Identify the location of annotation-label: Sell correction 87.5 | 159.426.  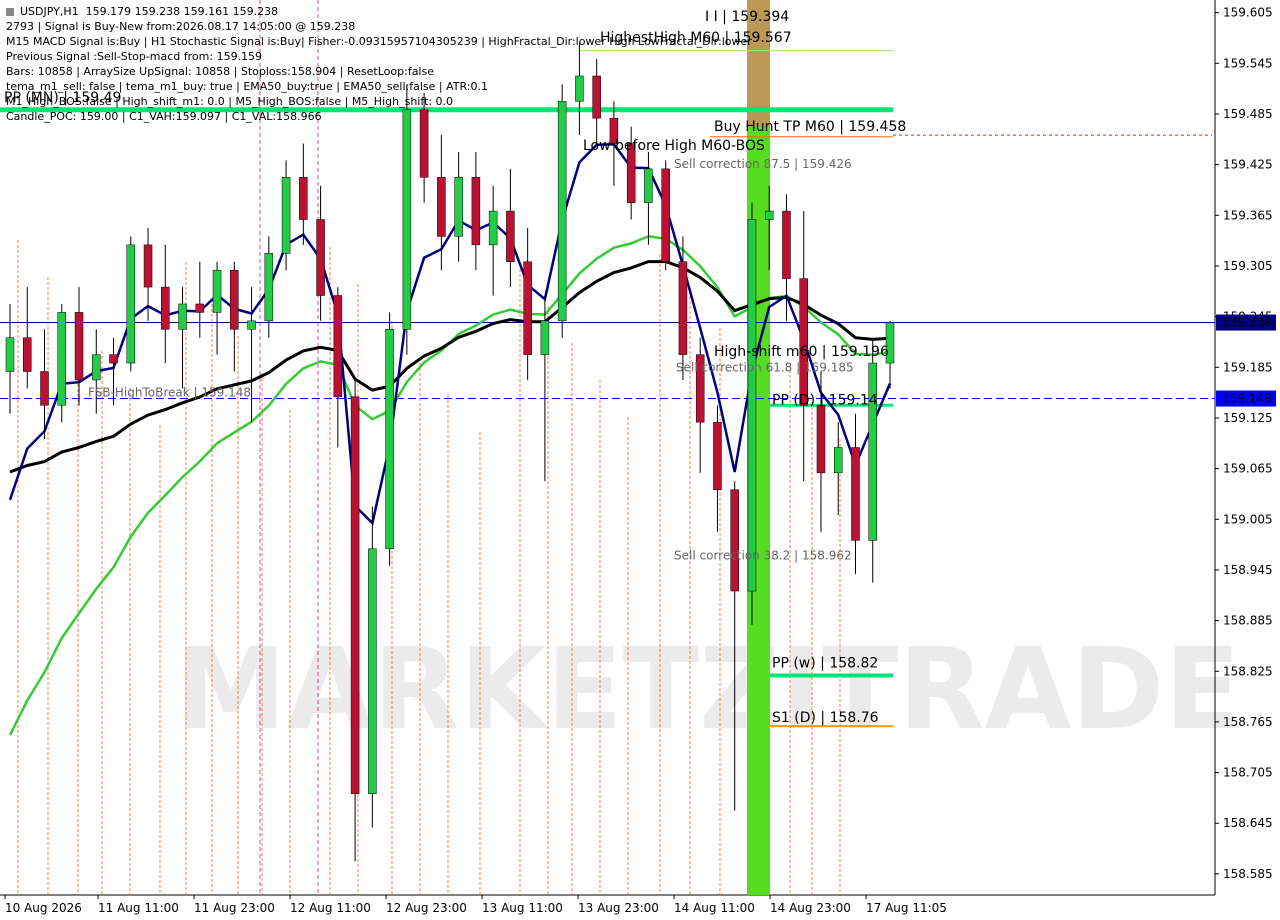
(763, 164).